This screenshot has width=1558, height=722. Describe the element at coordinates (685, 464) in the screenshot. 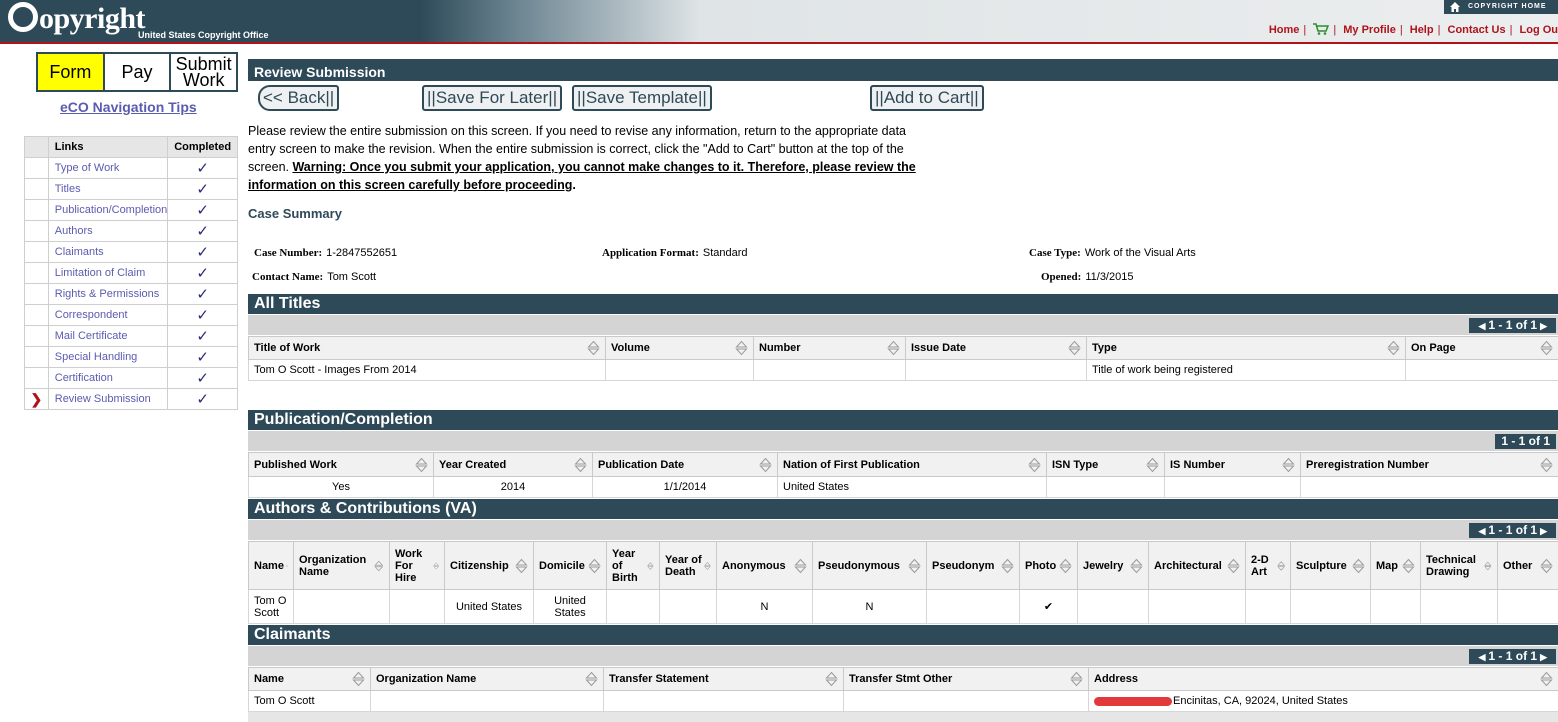

I see `col-header-publication-date: Publication Date` at that location.